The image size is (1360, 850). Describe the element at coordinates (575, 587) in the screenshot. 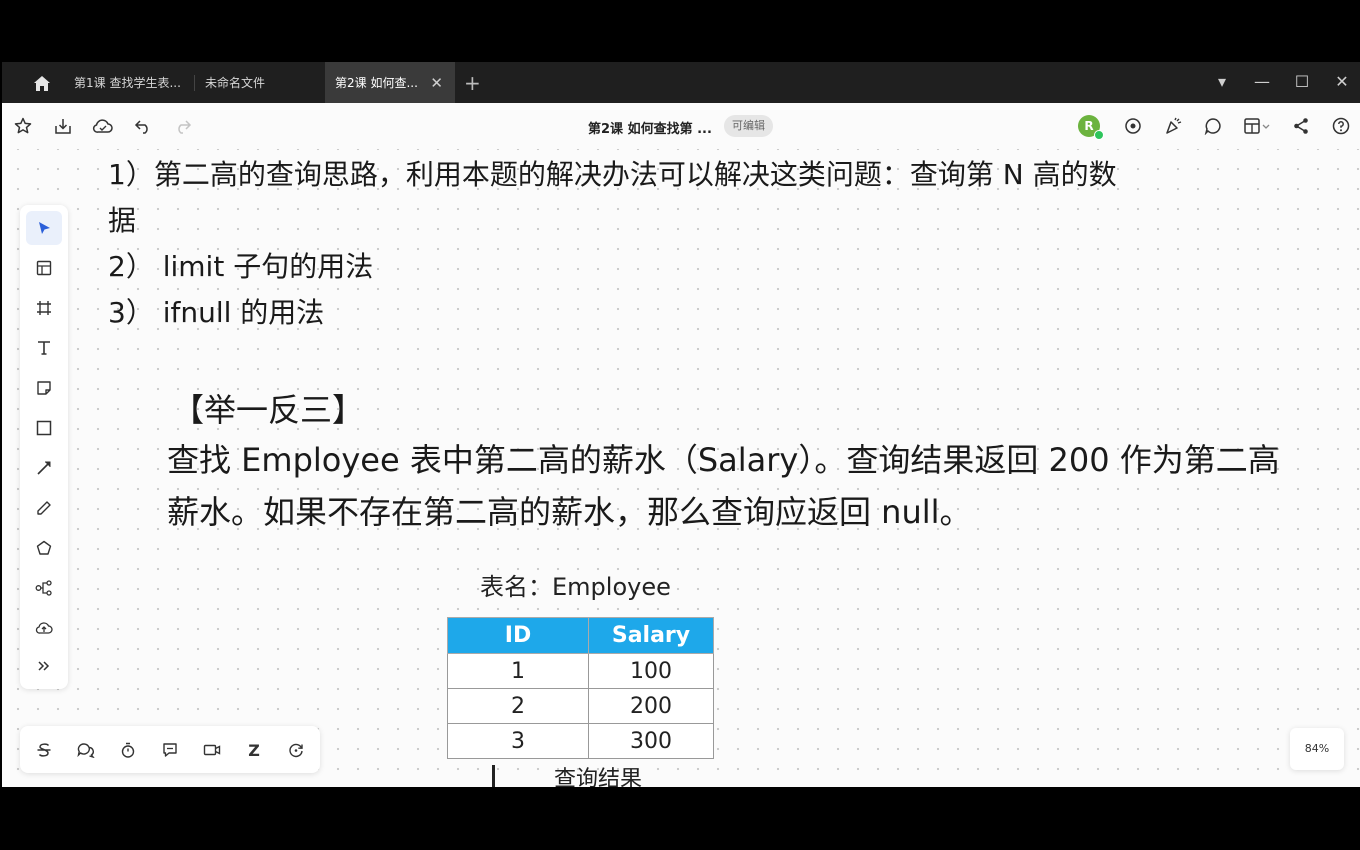

I see `table-caption: 表名：Employee` at that location.